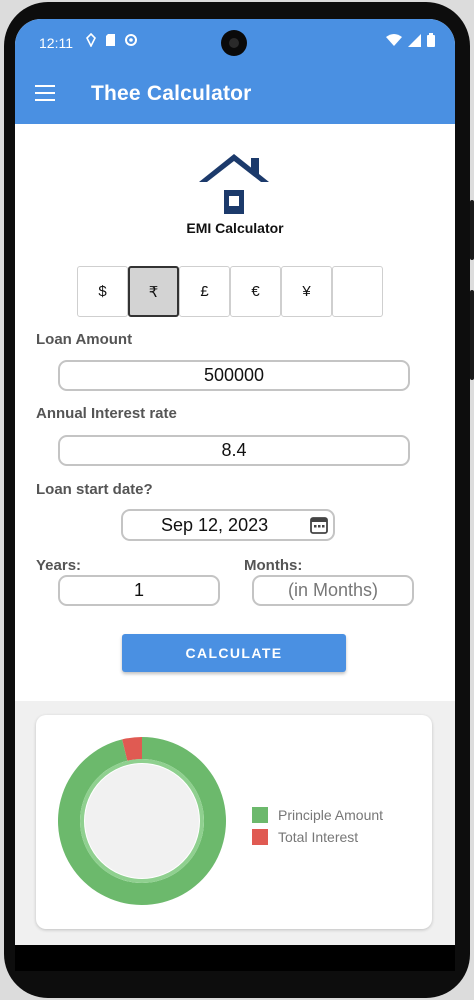  Describe the element at coordinates (306, 291) in the screenshot. I see `currency-yen-button: ¥` at that location.